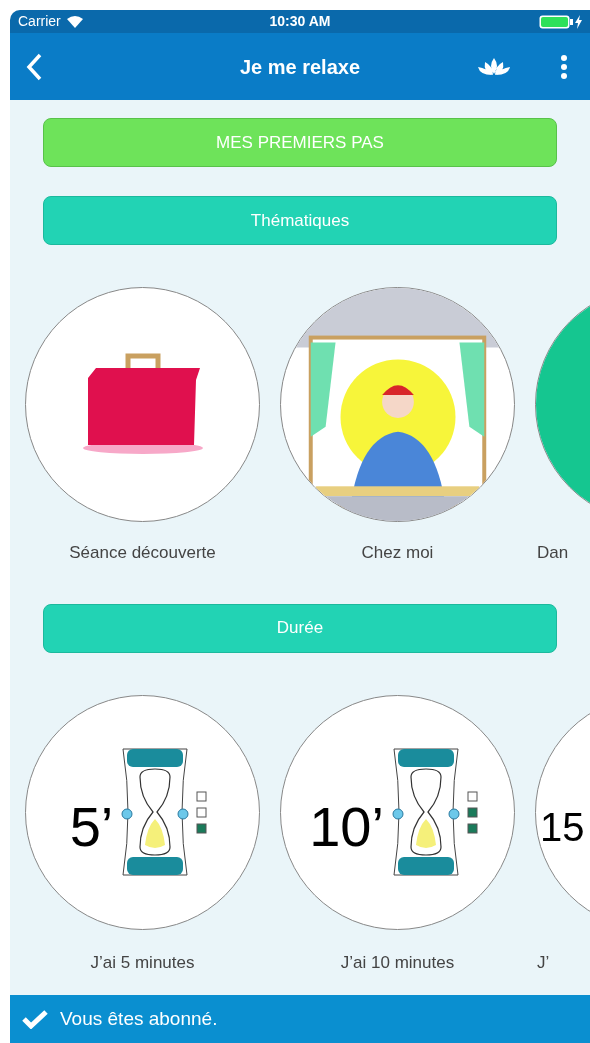 This screenshot has height=1043, width=590. What do you see at coordinates (564, 66) in the screenshot?
I see `more-options-icon` at bounding box center [564, 66].